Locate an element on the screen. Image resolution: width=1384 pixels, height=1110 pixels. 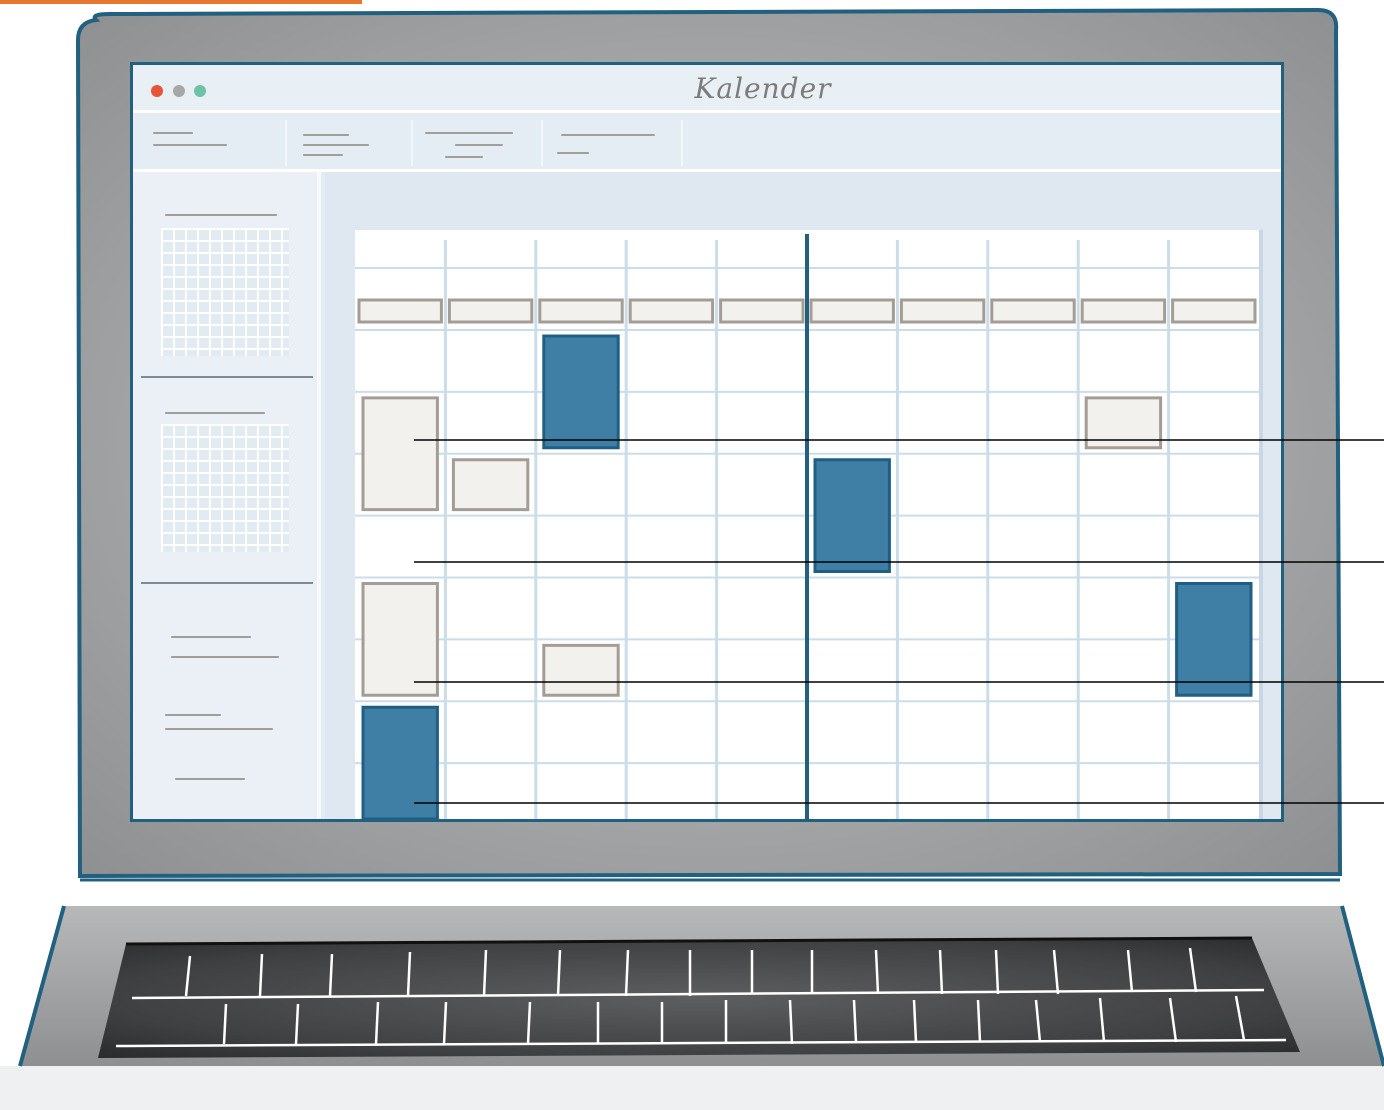
toolbar is located at coordinates (707, 144).